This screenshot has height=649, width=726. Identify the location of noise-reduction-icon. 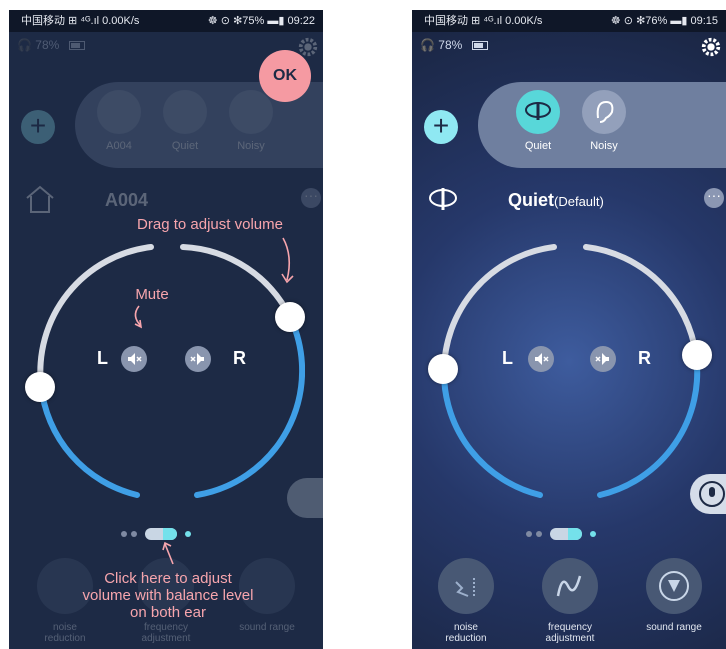
(466, 586).